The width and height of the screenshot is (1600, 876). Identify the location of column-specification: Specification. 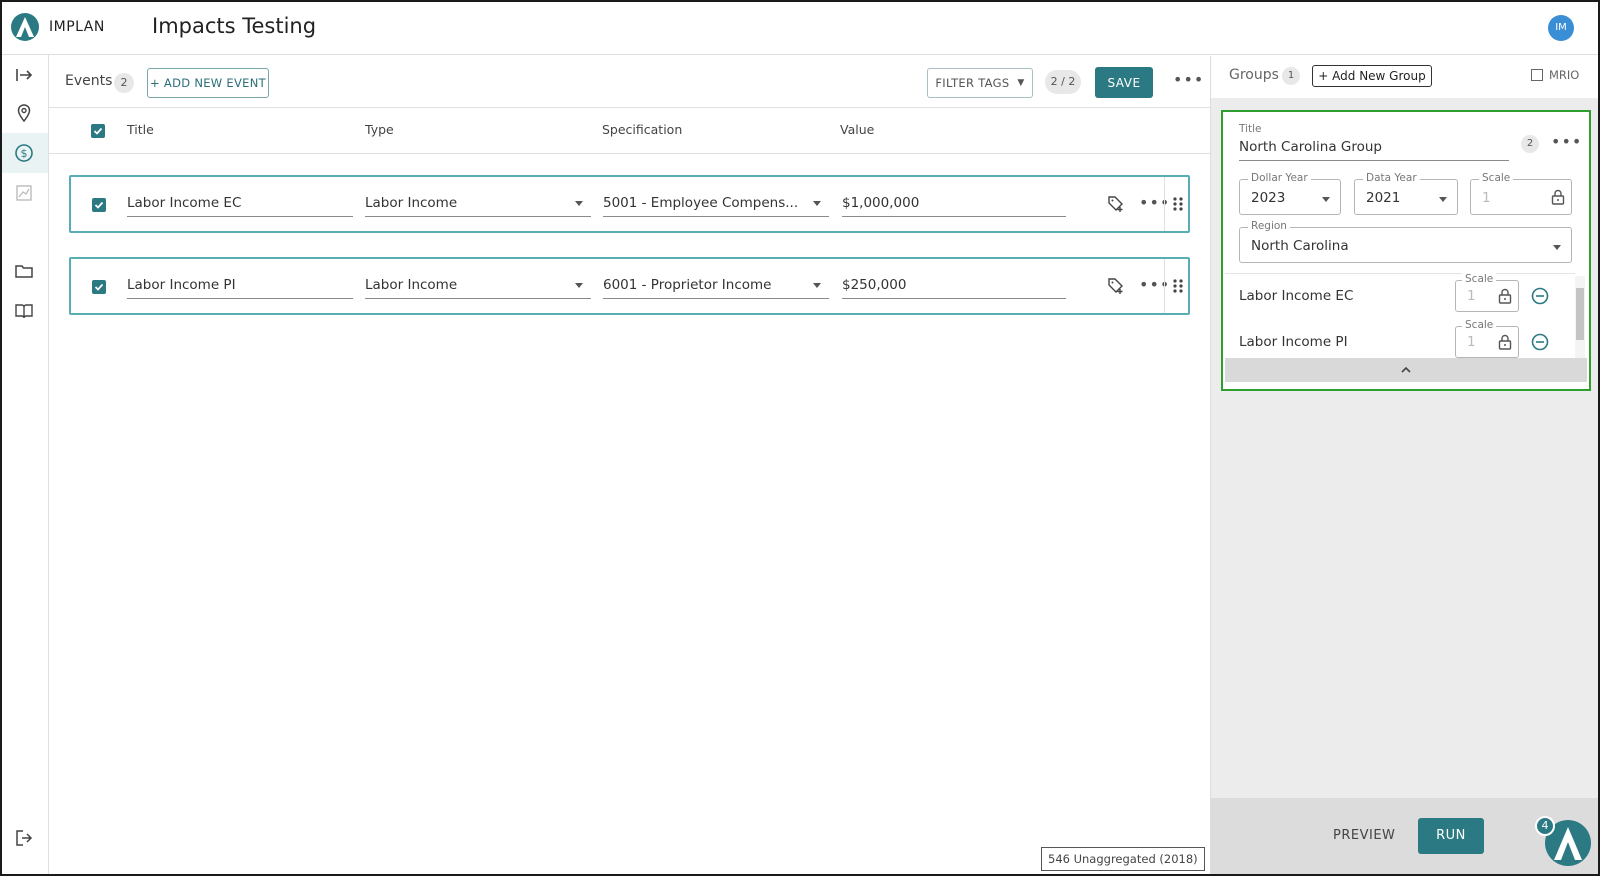
(642, 129).